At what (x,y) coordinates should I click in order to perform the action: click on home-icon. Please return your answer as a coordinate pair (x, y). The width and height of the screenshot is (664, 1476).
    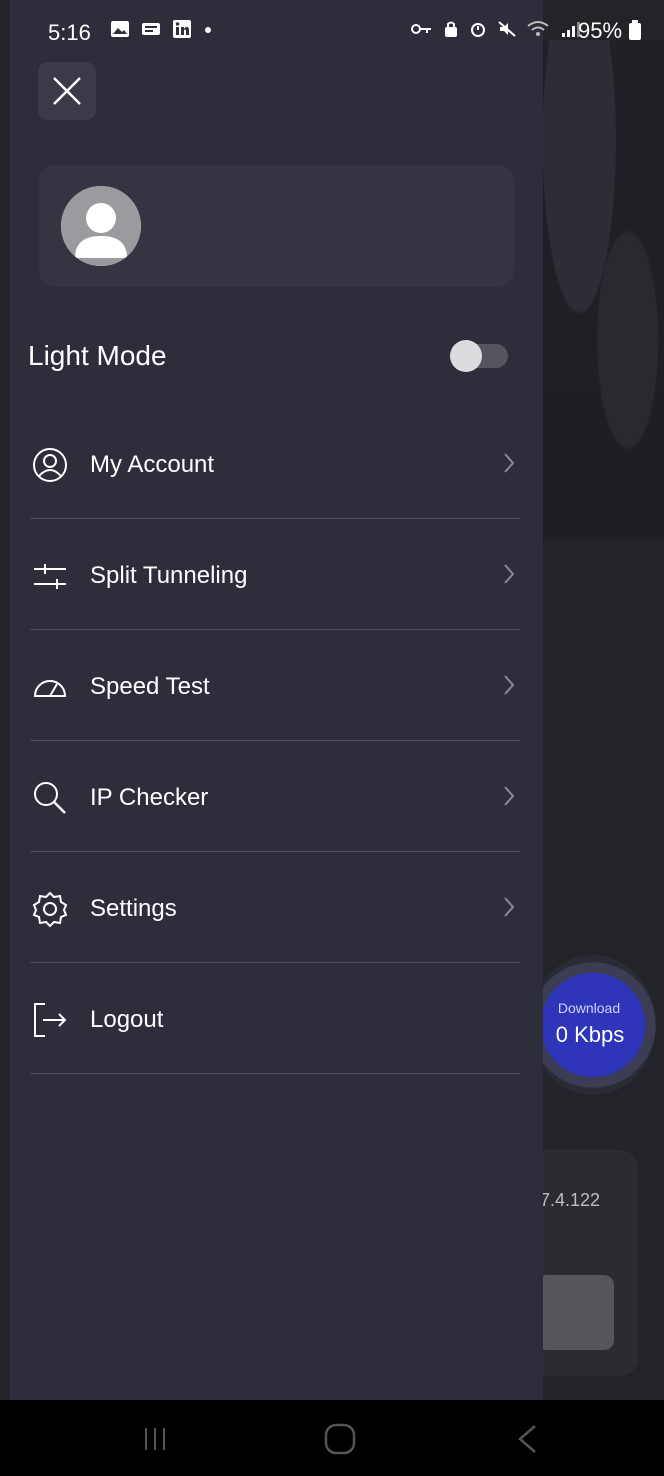
    Looking at the image, I should click on (340, 1439).